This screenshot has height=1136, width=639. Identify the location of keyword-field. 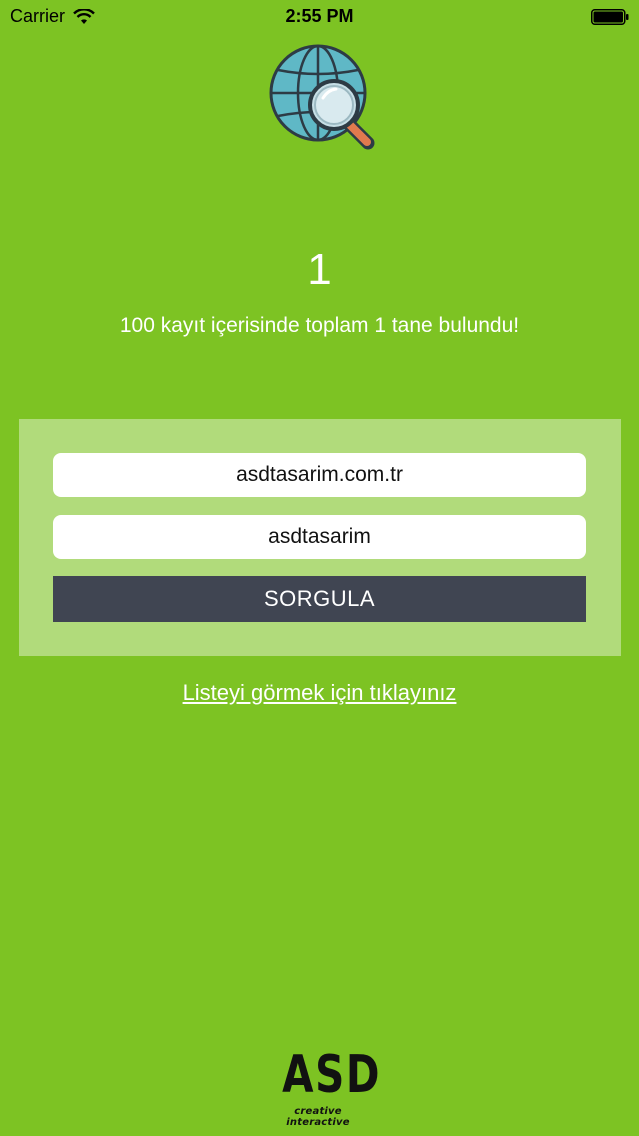
(319, 537).